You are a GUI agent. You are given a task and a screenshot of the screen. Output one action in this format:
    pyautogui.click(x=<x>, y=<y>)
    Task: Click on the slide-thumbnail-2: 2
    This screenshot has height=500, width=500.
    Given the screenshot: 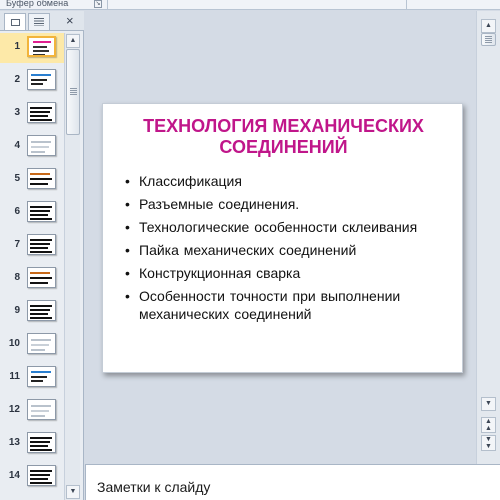 What is the action you would take?
    pyautogui.click(x=32, y=81)
    